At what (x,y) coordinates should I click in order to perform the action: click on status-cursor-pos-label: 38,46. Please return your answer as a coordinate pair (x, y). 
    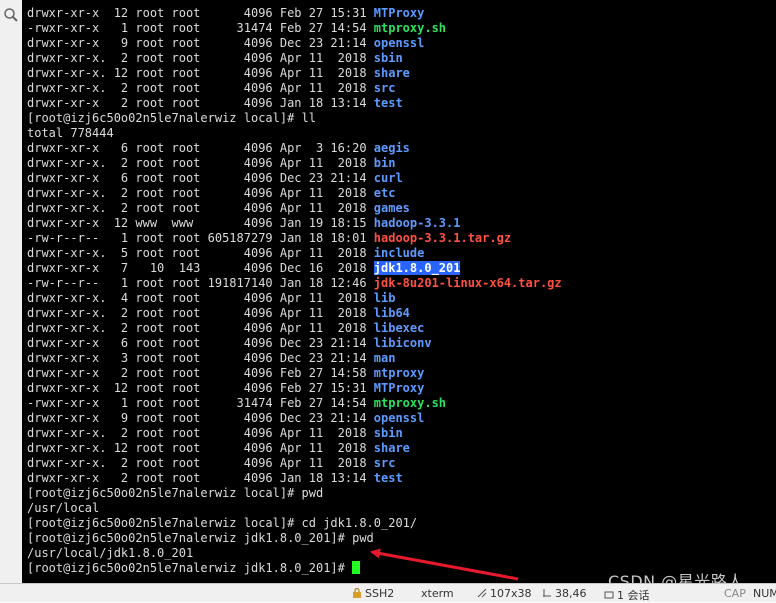
    Looking at the image, I should click on (571, 593).